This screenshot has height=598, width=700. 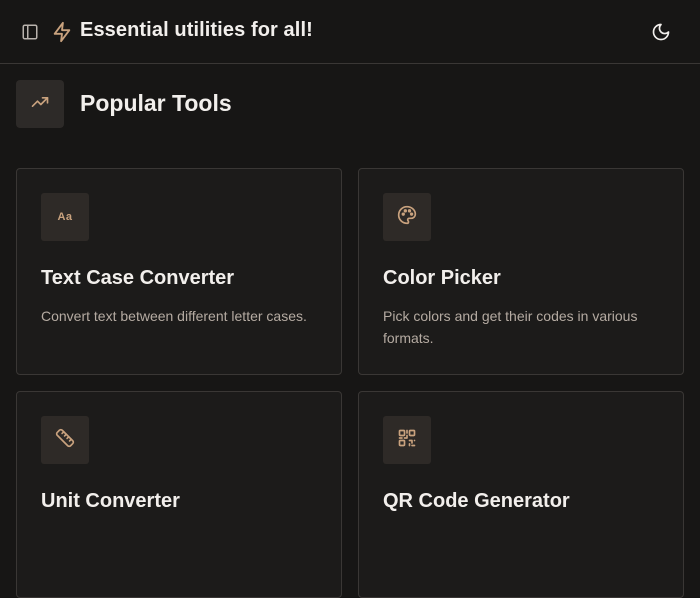 I want to click on sidebar-toggle-icon, so click(x=30, y=32).